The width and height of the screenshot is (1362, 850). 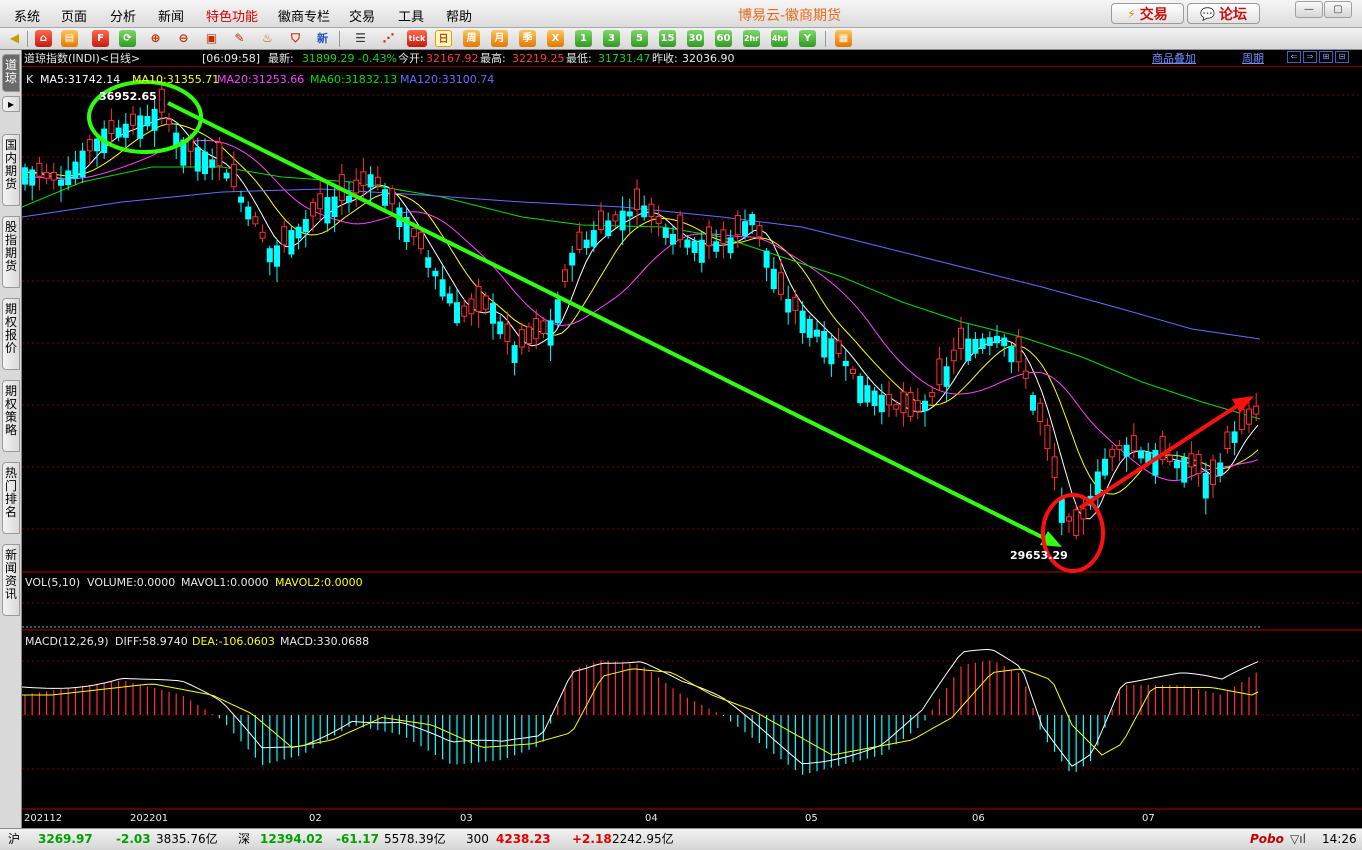 I want to click on back-arrow-icon: ◀, so click(x=14, y=38).